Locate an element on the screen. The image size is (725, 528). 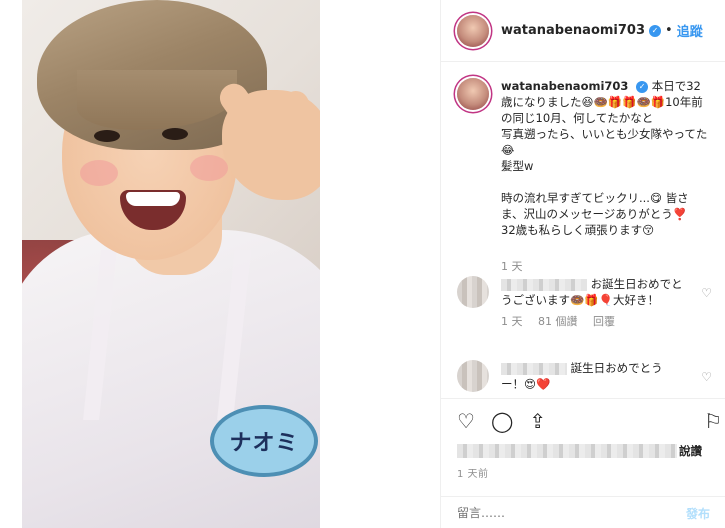
follow-button: 追蹤 is located at coordinates (690, 30).